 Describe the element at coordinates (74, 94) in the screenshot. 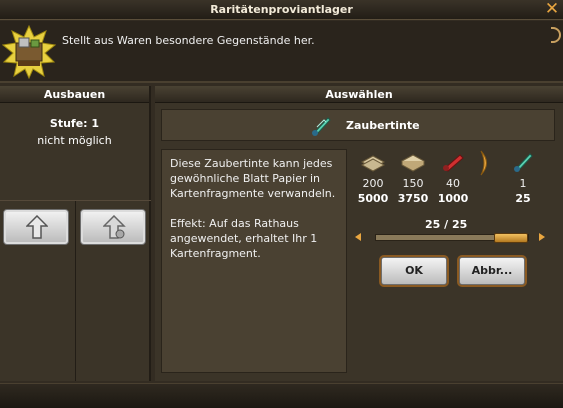

I see `ausbauen-header: Ausbauen` at that location.